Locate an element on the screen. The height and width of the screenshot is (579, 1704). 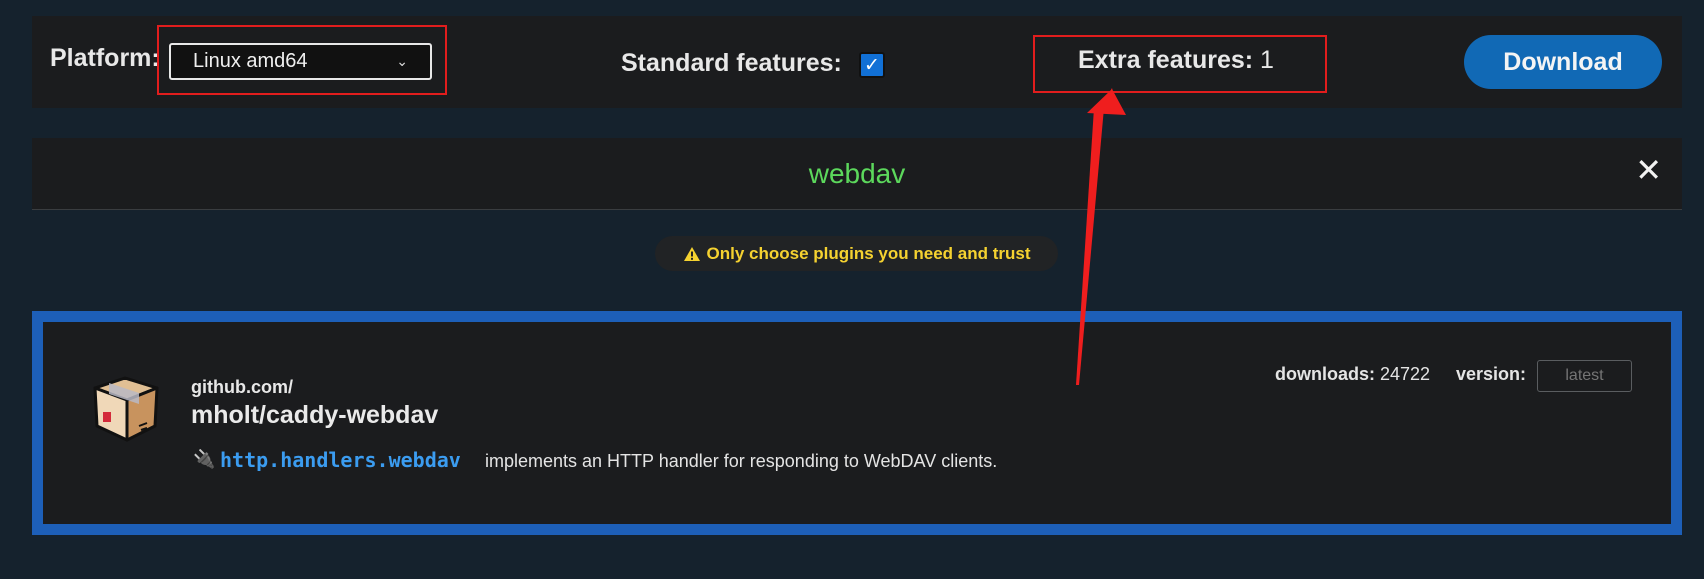
checkmark-icon: ✓ is located at coordinates (872, 65).